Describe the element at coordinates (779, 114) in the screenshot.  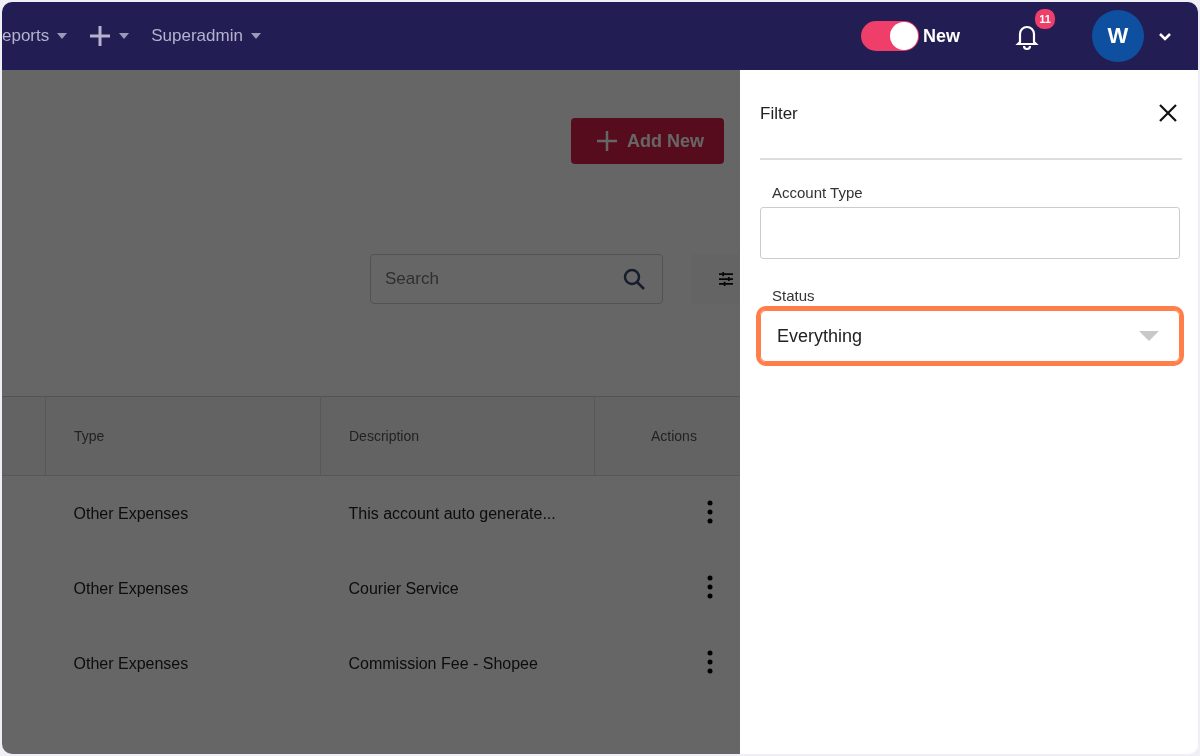
I see `panel-title: Filter` at that location.